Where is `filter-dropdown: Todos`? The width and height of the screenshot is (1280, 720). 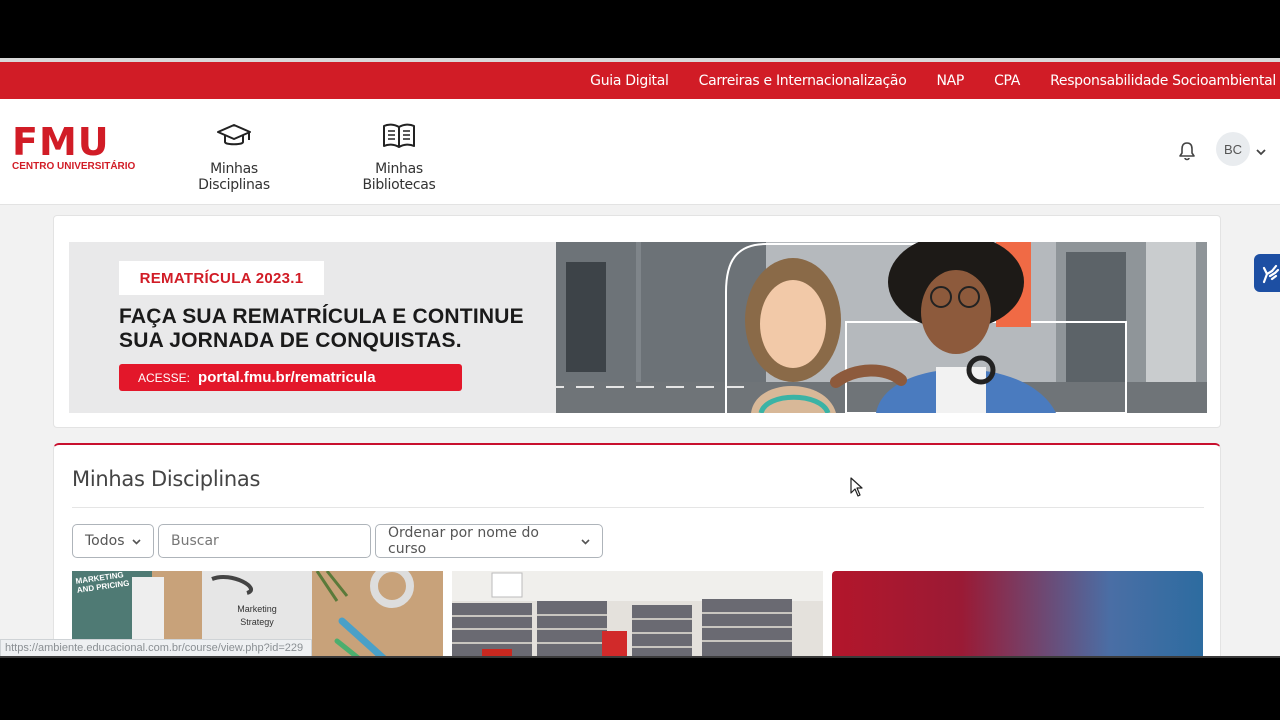
filter-dropdown: Todos is located at coordinates (113, 541).